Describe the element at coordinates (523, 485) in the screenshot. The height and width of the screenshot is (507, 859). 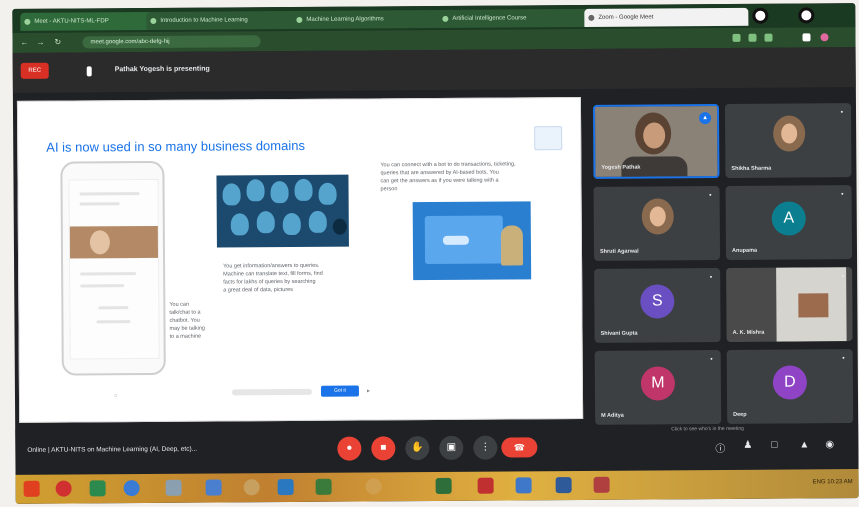
I see `word-icon` at that location.